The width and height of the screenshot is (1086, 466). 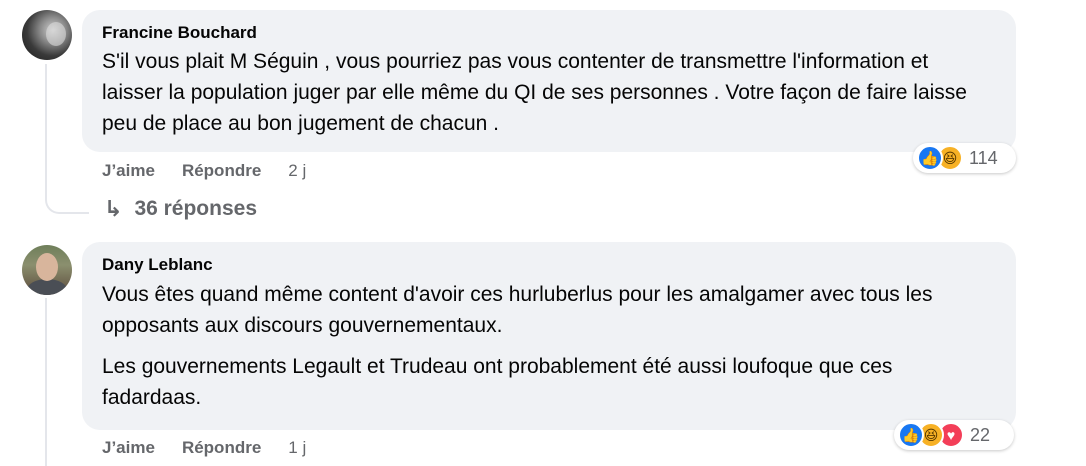 What do you see at coordinates (983, 157) in the screenshot?
I see `reaction-count: 114` at bounding box center [983, 157].